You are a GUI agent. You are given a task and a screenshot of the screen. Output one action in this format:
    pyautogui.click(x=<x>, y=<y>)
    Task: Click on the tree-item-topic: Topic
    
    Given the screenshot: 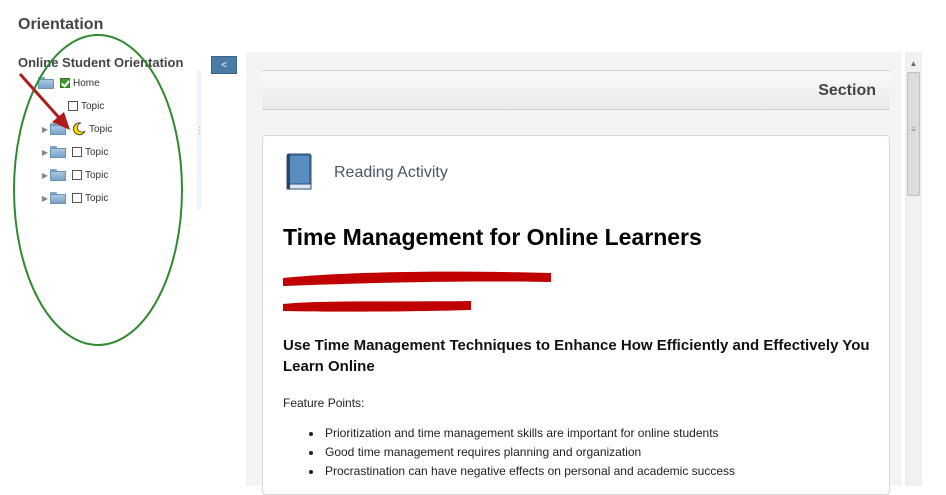 What is the action you would take?
    pyautogui.click(x=86, y=106)
    